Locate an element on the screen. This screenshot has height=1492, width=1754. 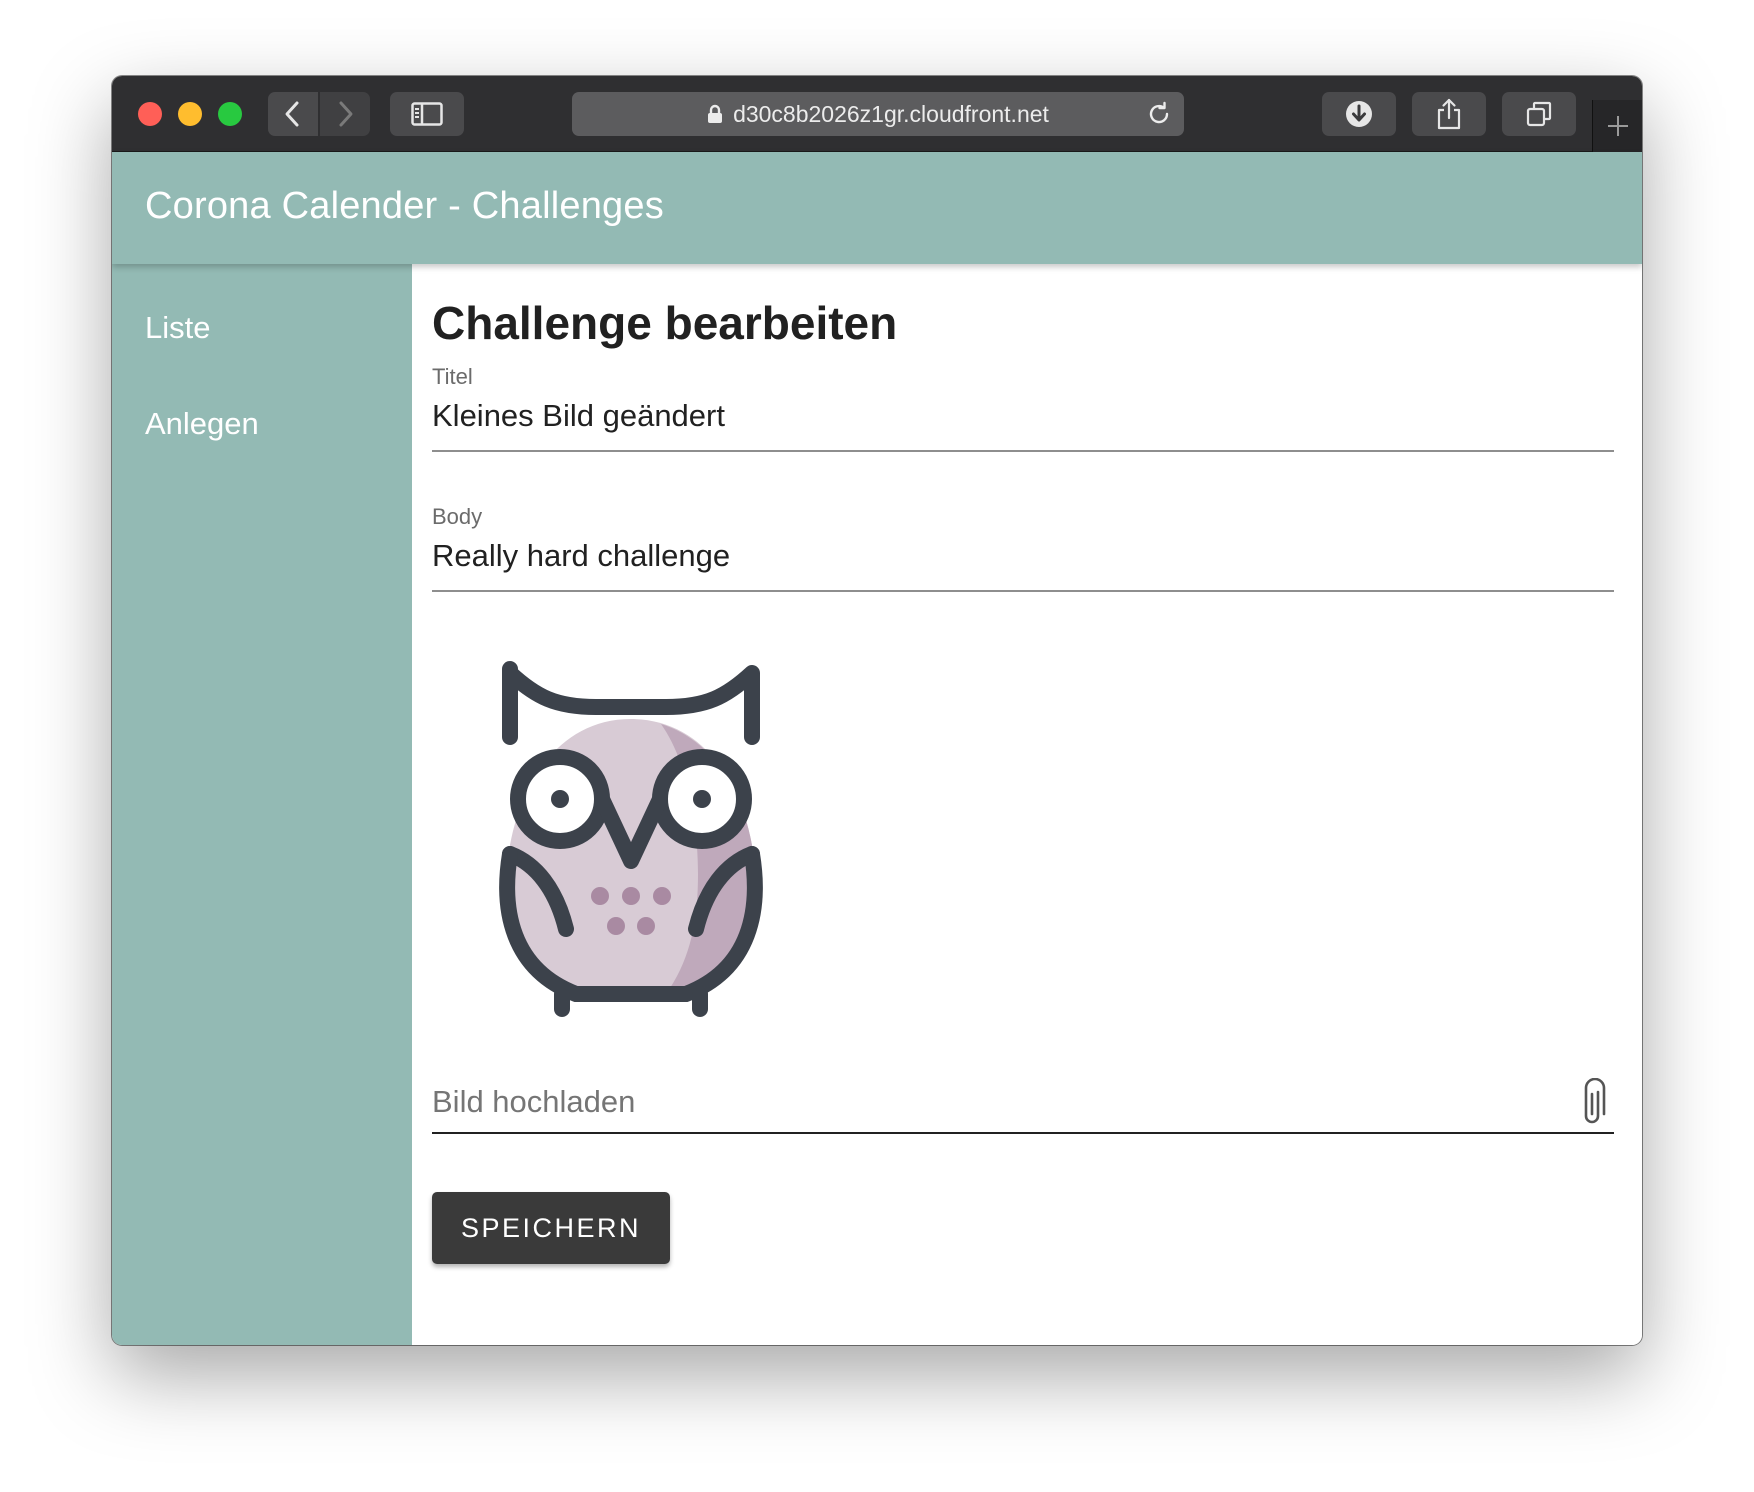
new-tab-icon is located at coordinates (1617, 126).